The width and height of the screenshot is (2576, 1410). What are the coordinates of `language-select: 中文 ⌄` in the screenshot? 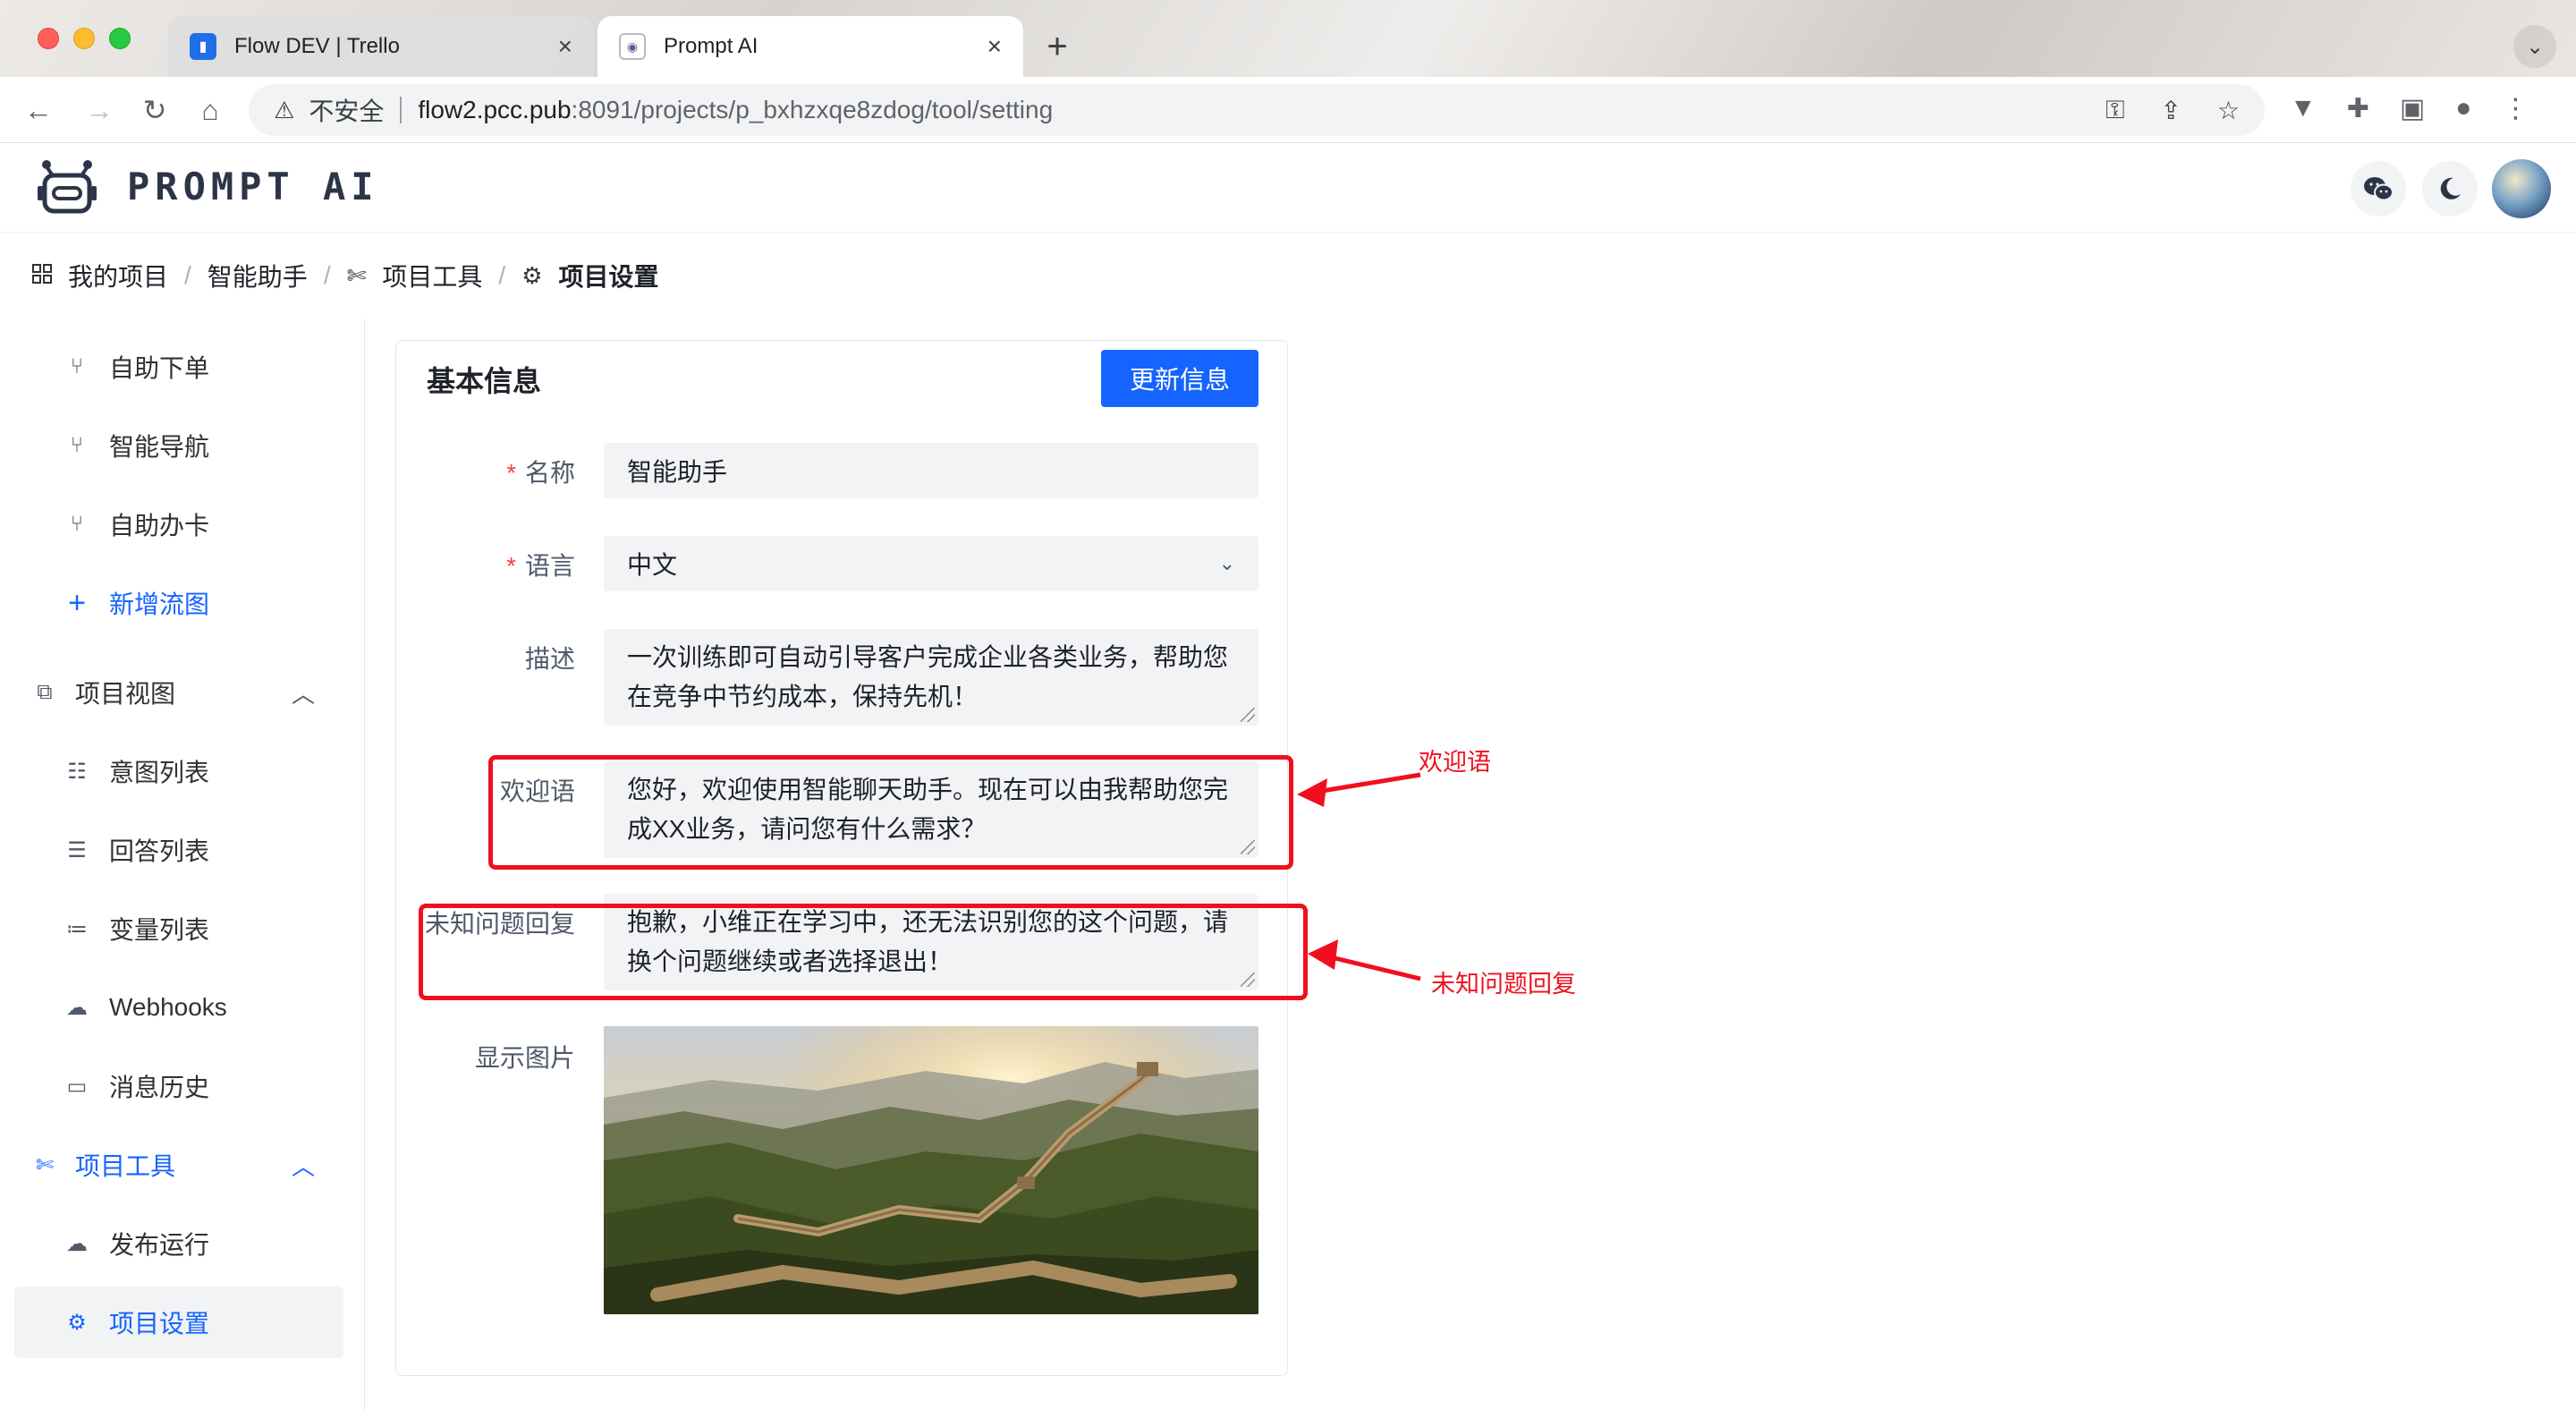 It's located at (931, 564).